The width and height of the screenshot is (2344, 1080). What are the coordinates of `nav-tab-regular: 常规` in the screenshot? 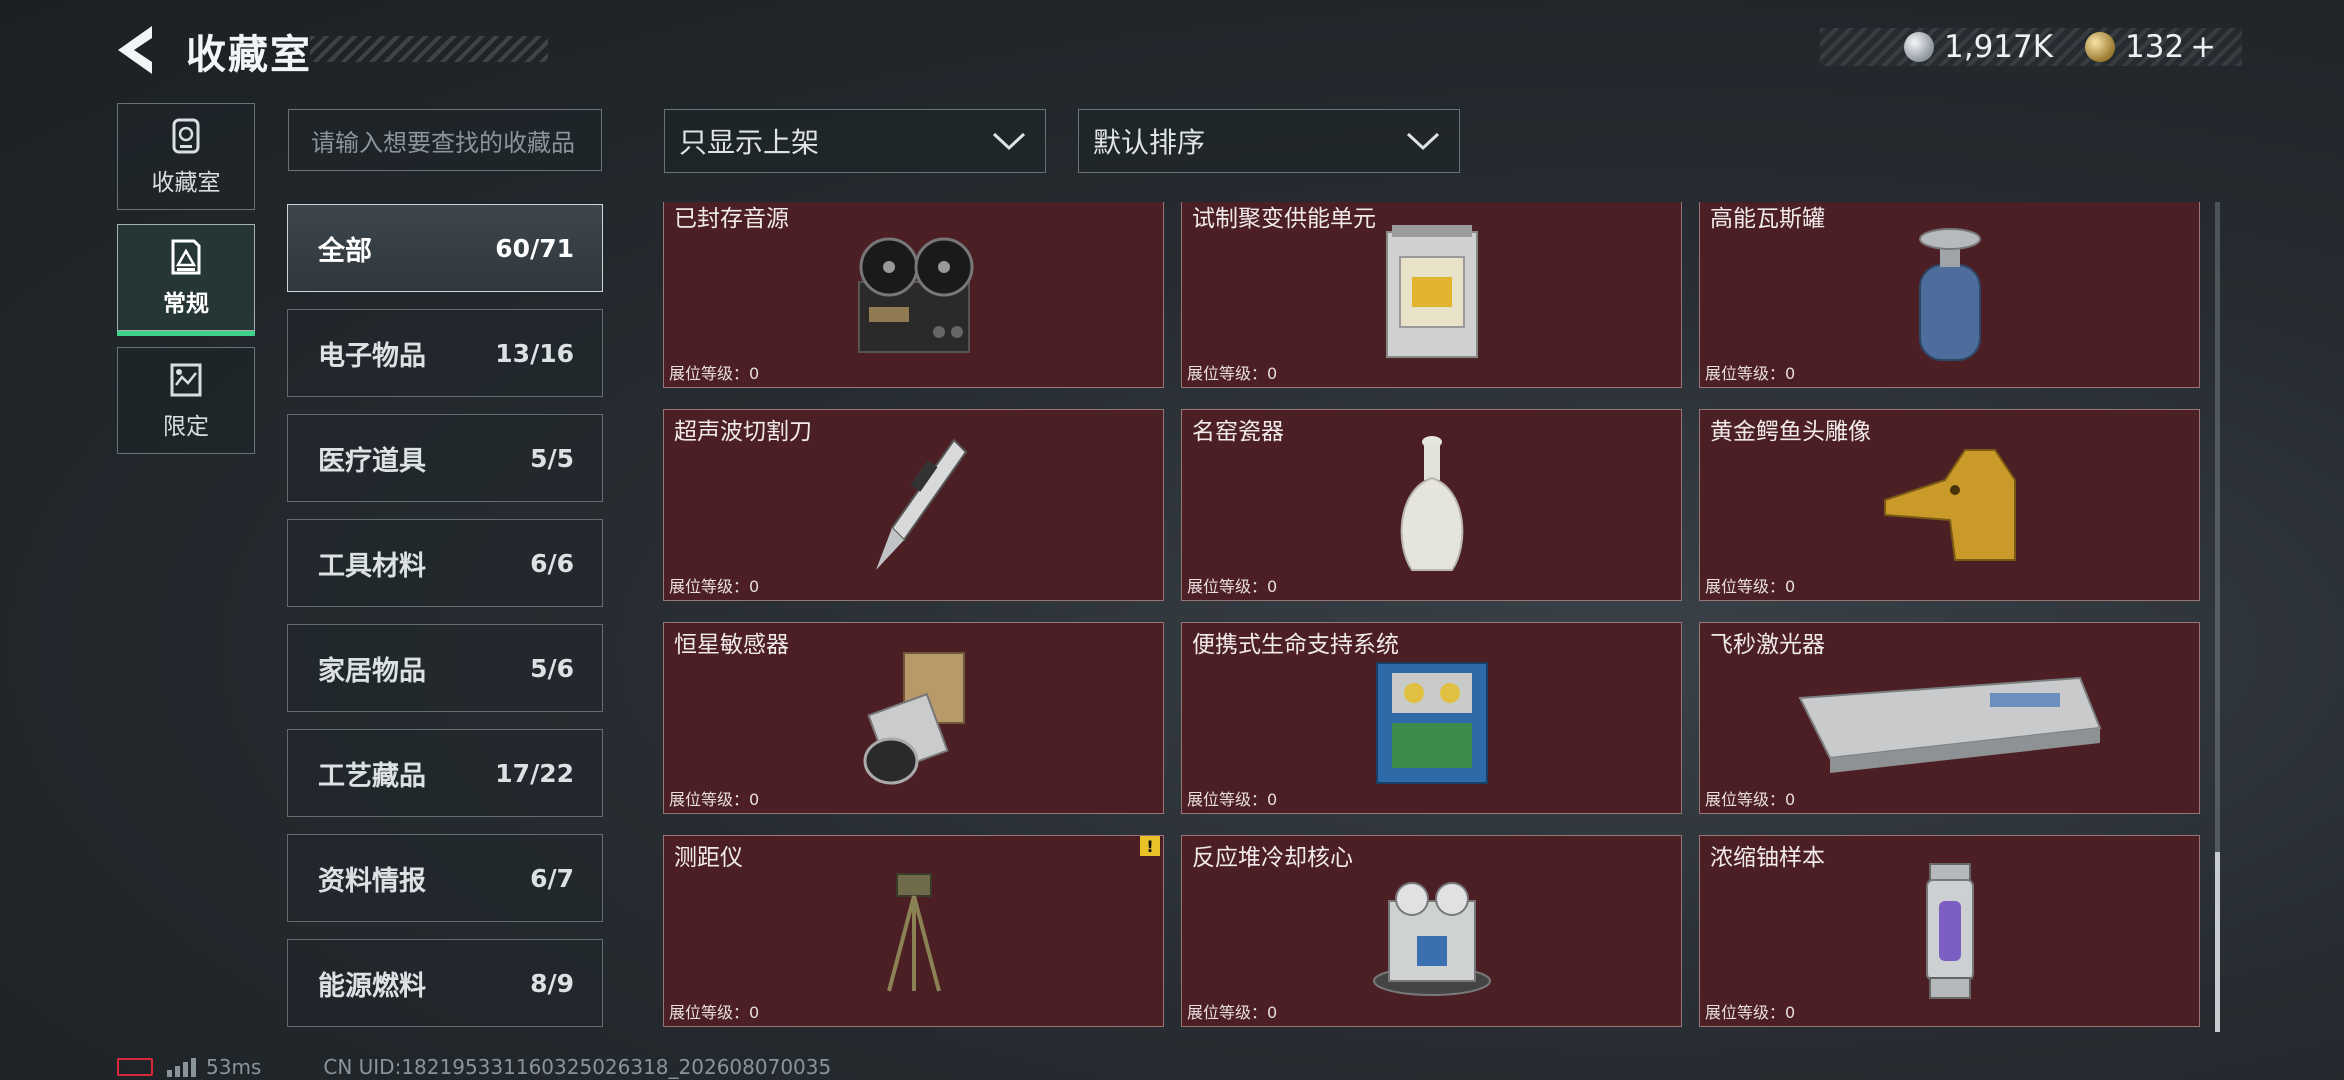 It's located at (186, 280).